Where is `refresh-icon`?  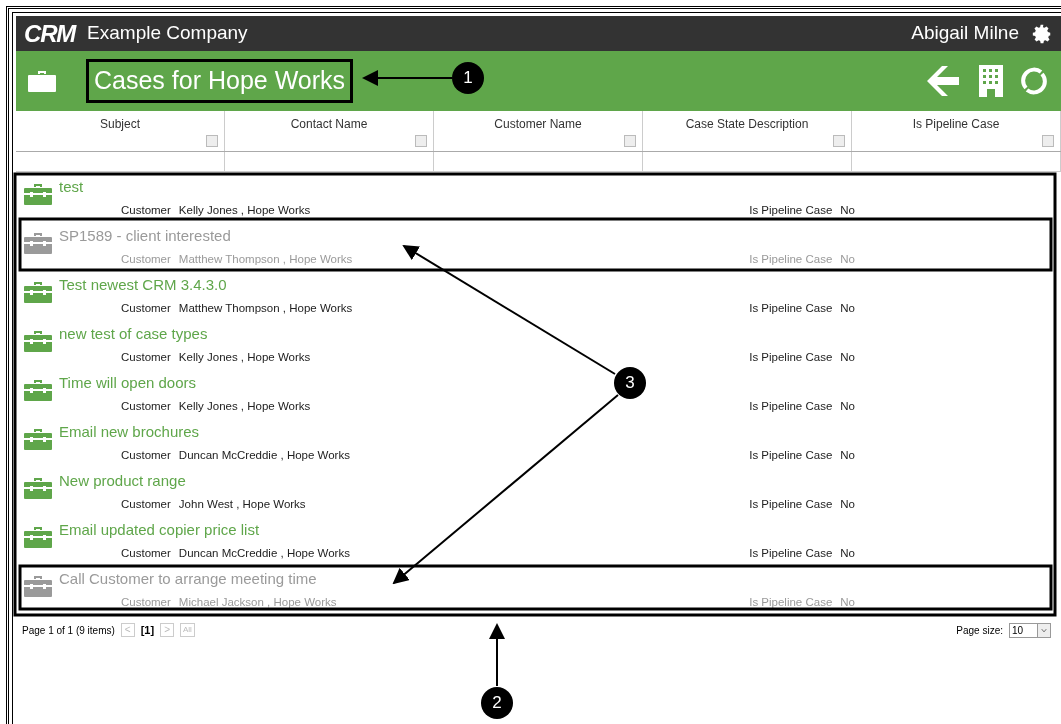 refresh-icon is located at coordinates (1034, 81).